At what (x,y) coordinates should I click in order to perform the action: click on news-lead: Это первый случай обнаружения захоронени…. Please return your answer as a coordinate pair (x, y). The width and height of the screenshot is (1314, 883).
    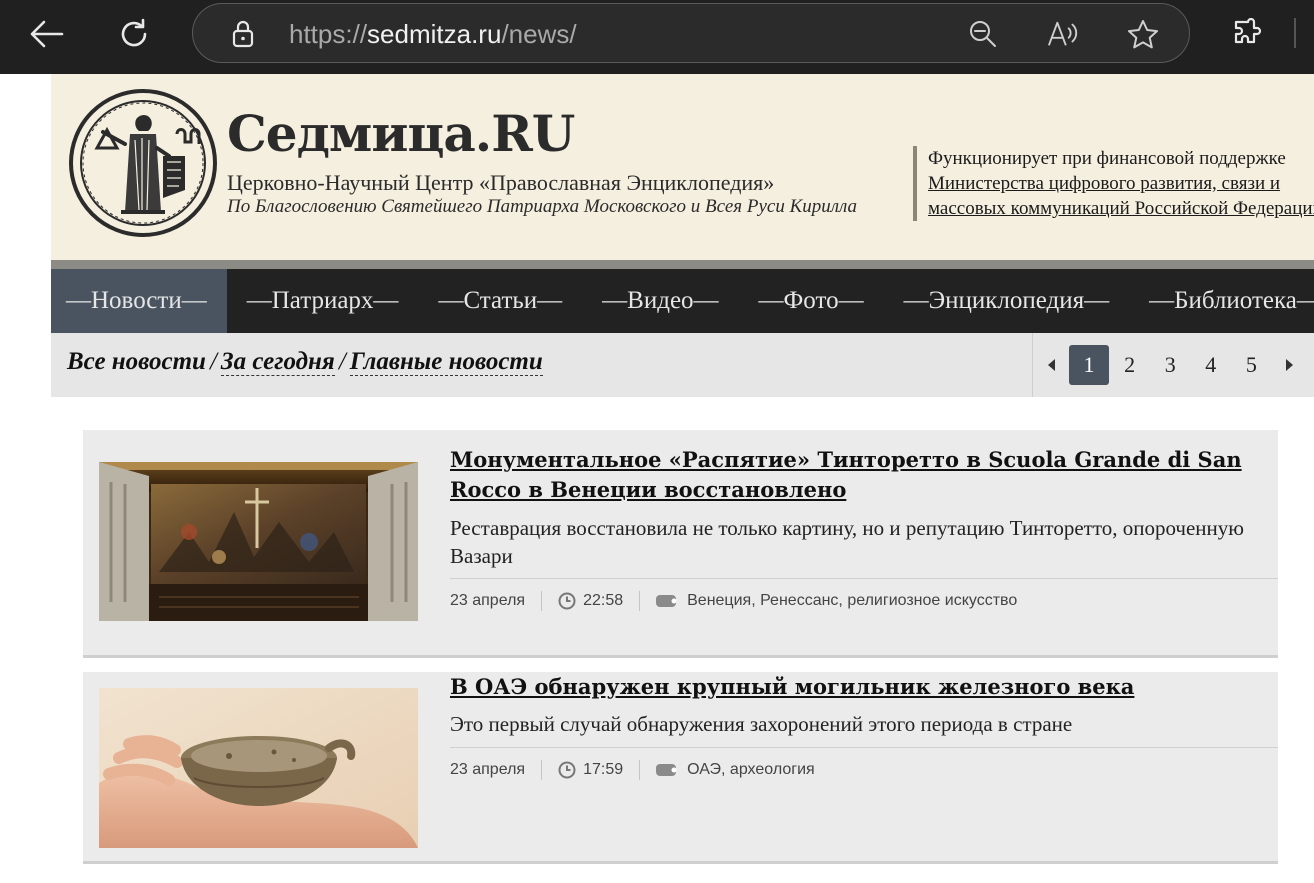
    Looking at the image, I should click on (761, 724).